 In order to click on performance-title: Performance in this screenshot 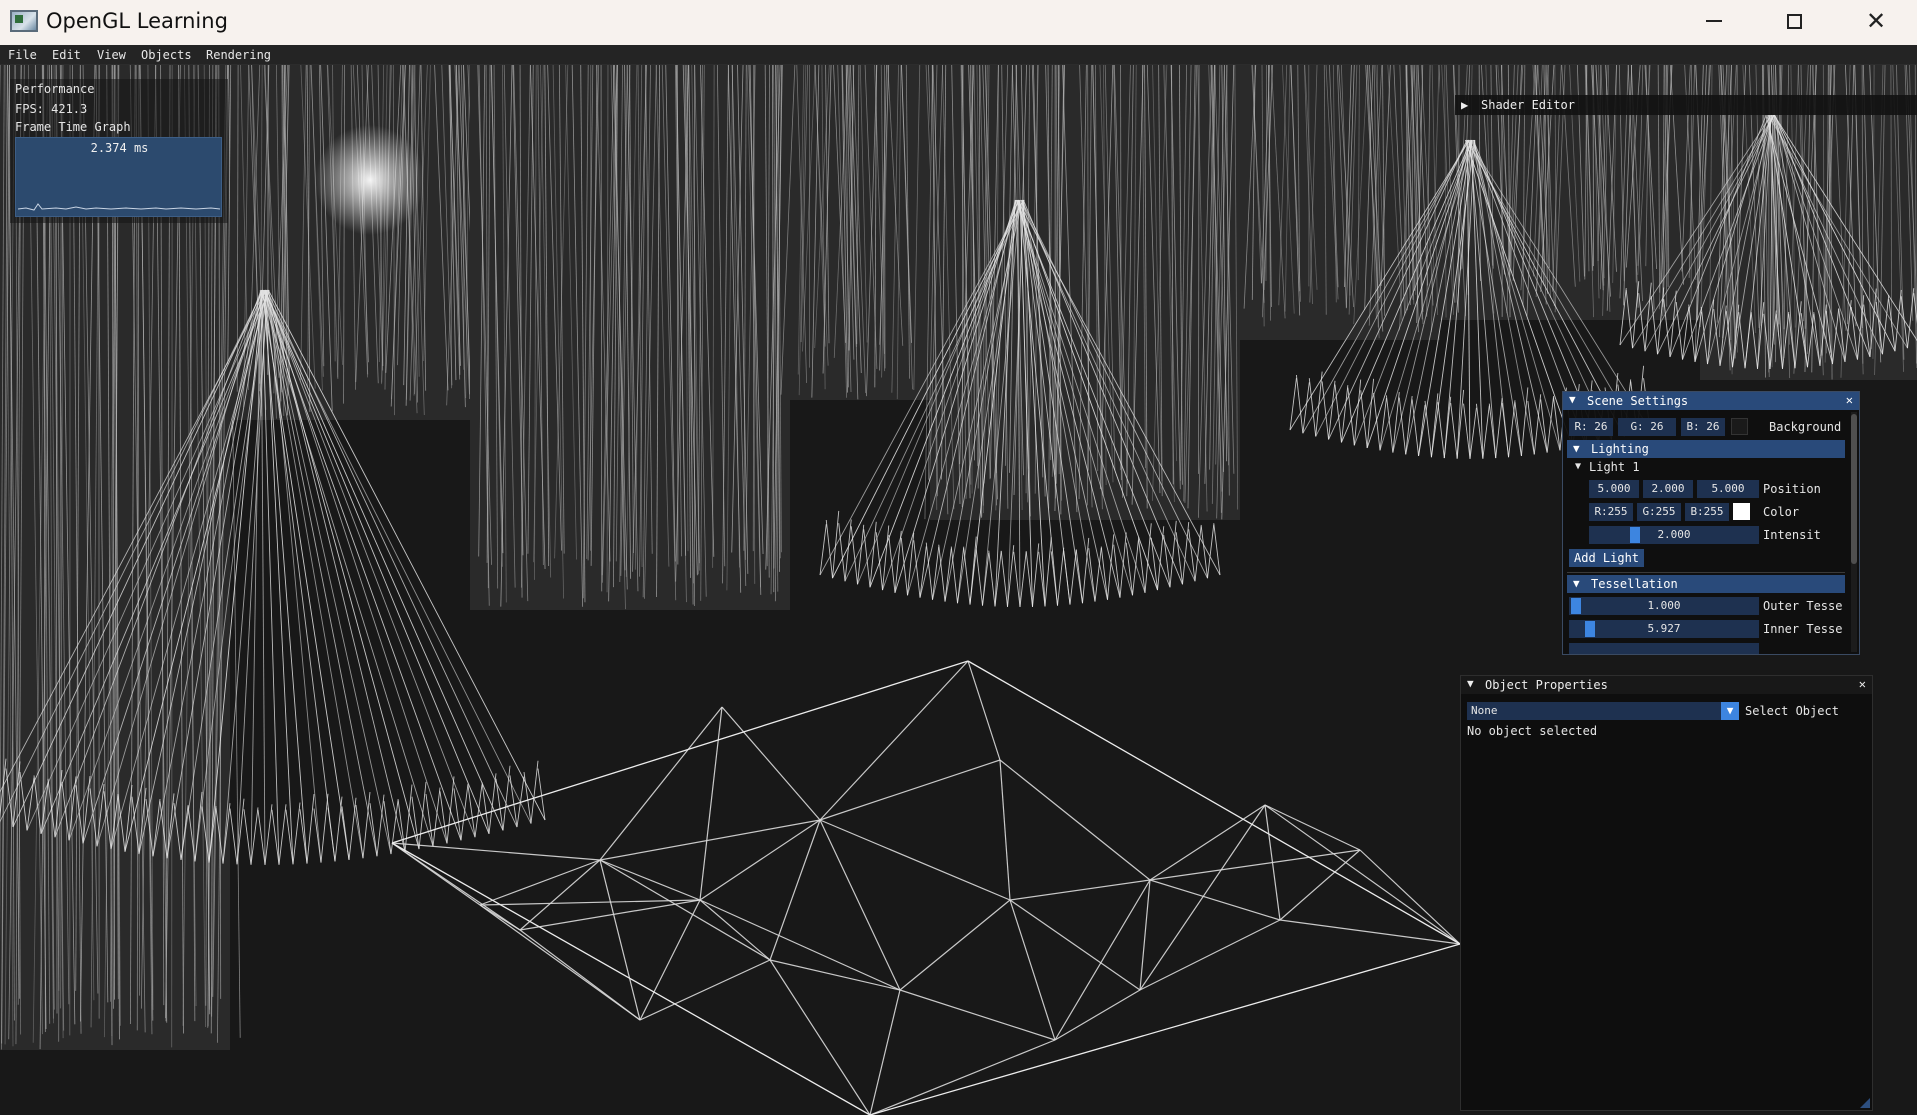, I will do `click(55, 89)`.